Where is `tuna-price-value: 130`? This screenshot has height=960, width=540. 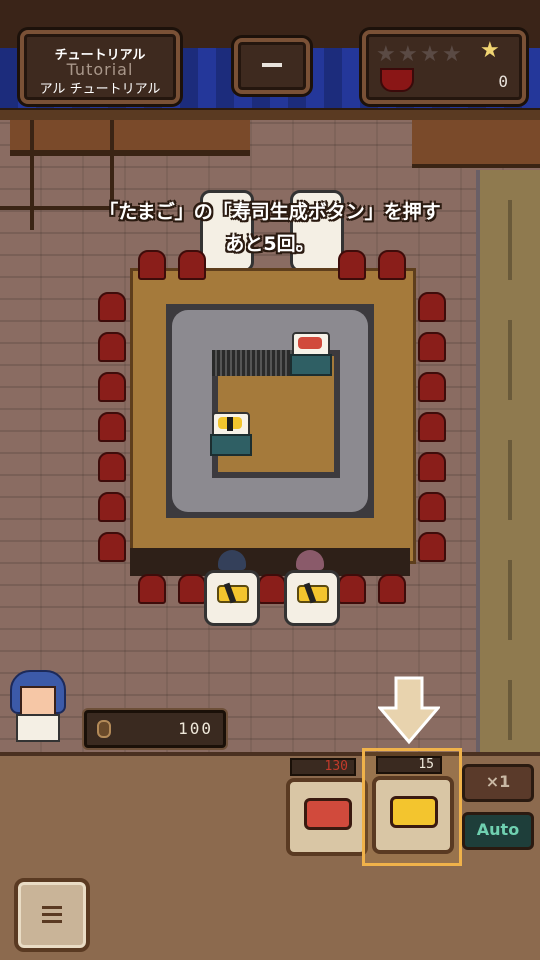 tuna-price-value: 130 is located at coordinates (336, 766).